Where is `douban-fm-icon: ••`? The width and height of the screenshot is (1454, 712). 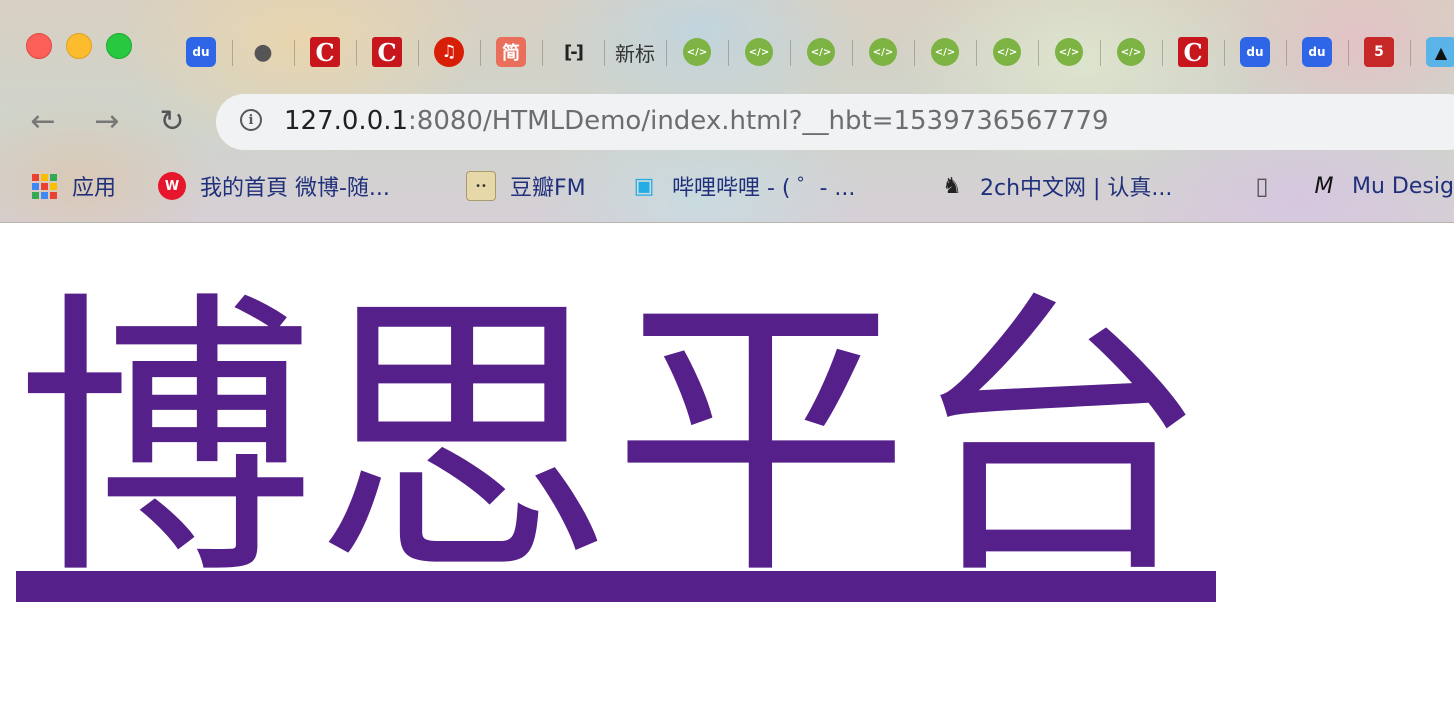 douban-fm-icon: •• is located at coordinates (481, 186).